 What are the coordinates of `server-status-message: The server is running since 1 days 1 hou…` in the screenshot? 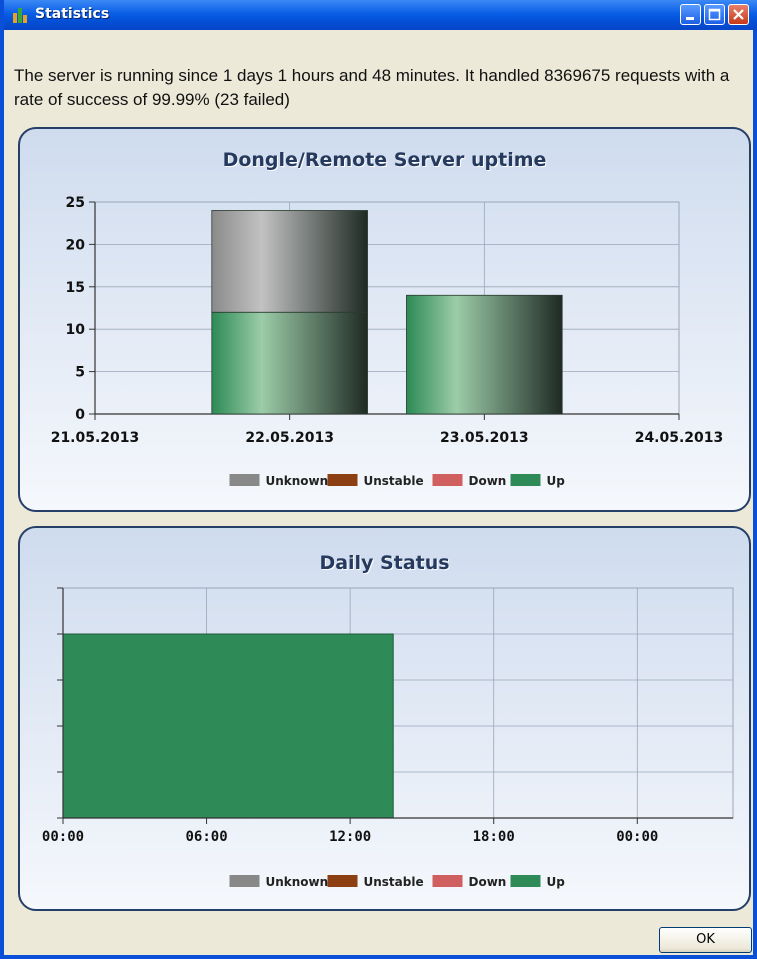 It's located at (372, 87).